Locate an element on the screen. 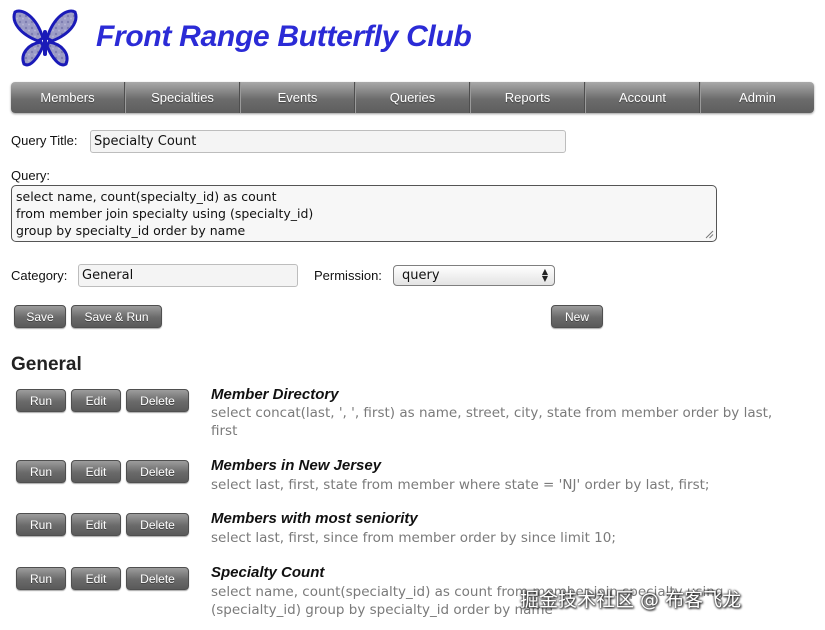 The height and width of the screenshot is (630, 825). watermark-text: 掘金技术社区 @ 布客飞龙 is located at coordinates (631, 600).